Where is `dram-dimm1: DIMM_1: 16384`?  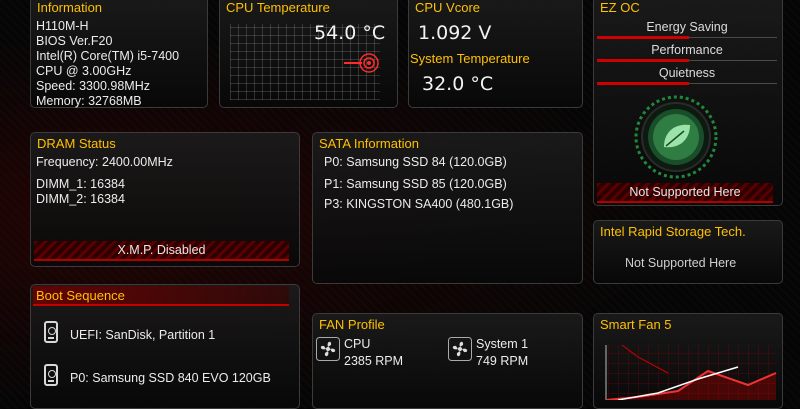 dram-dimm1: DIMM_1: 16384 is located at coordinates (80, 184).